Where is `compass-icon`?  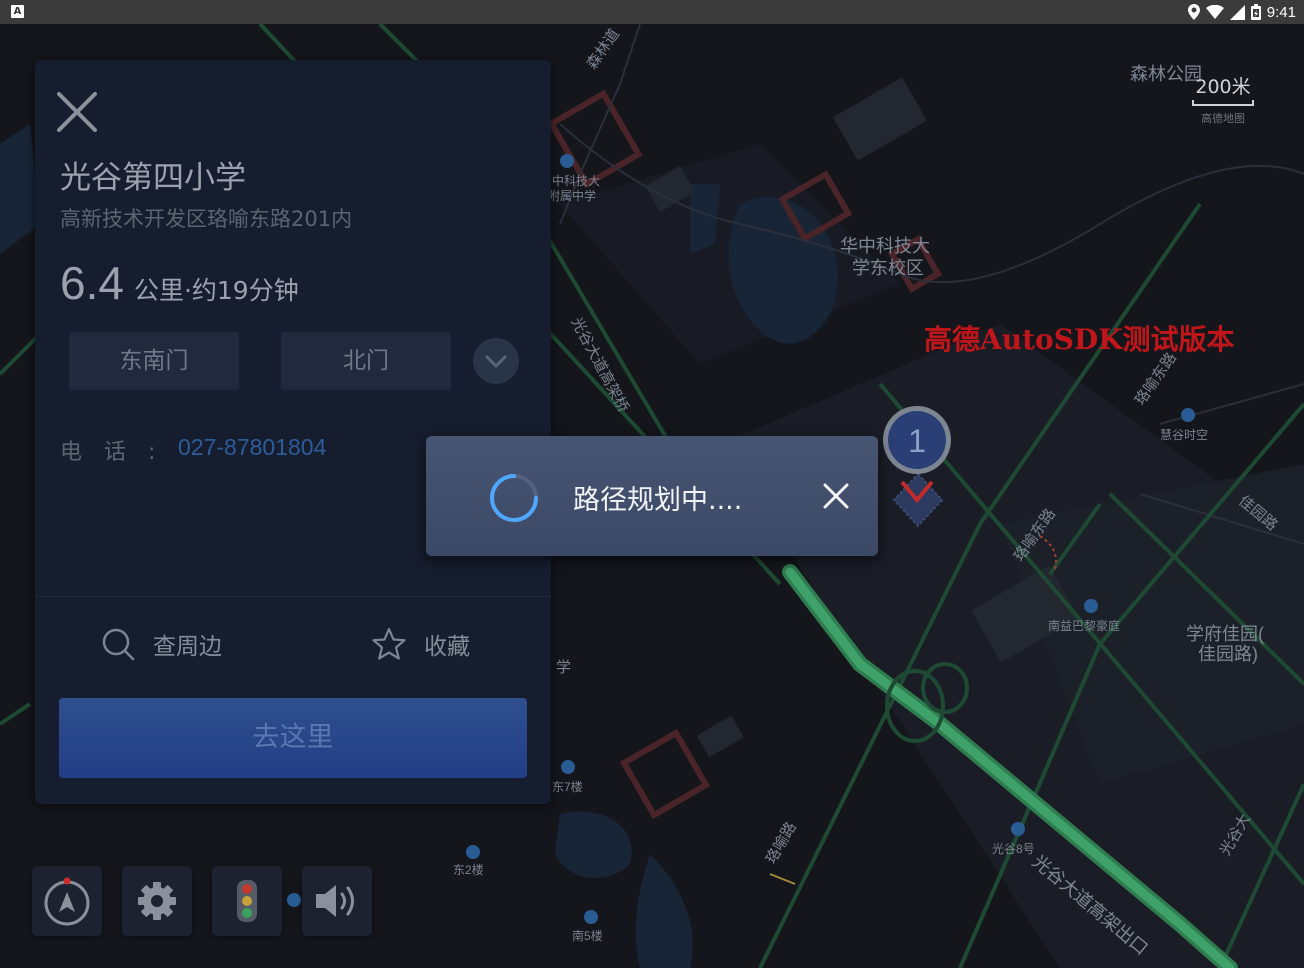 compass-icon is located at coordinates (67, 901).